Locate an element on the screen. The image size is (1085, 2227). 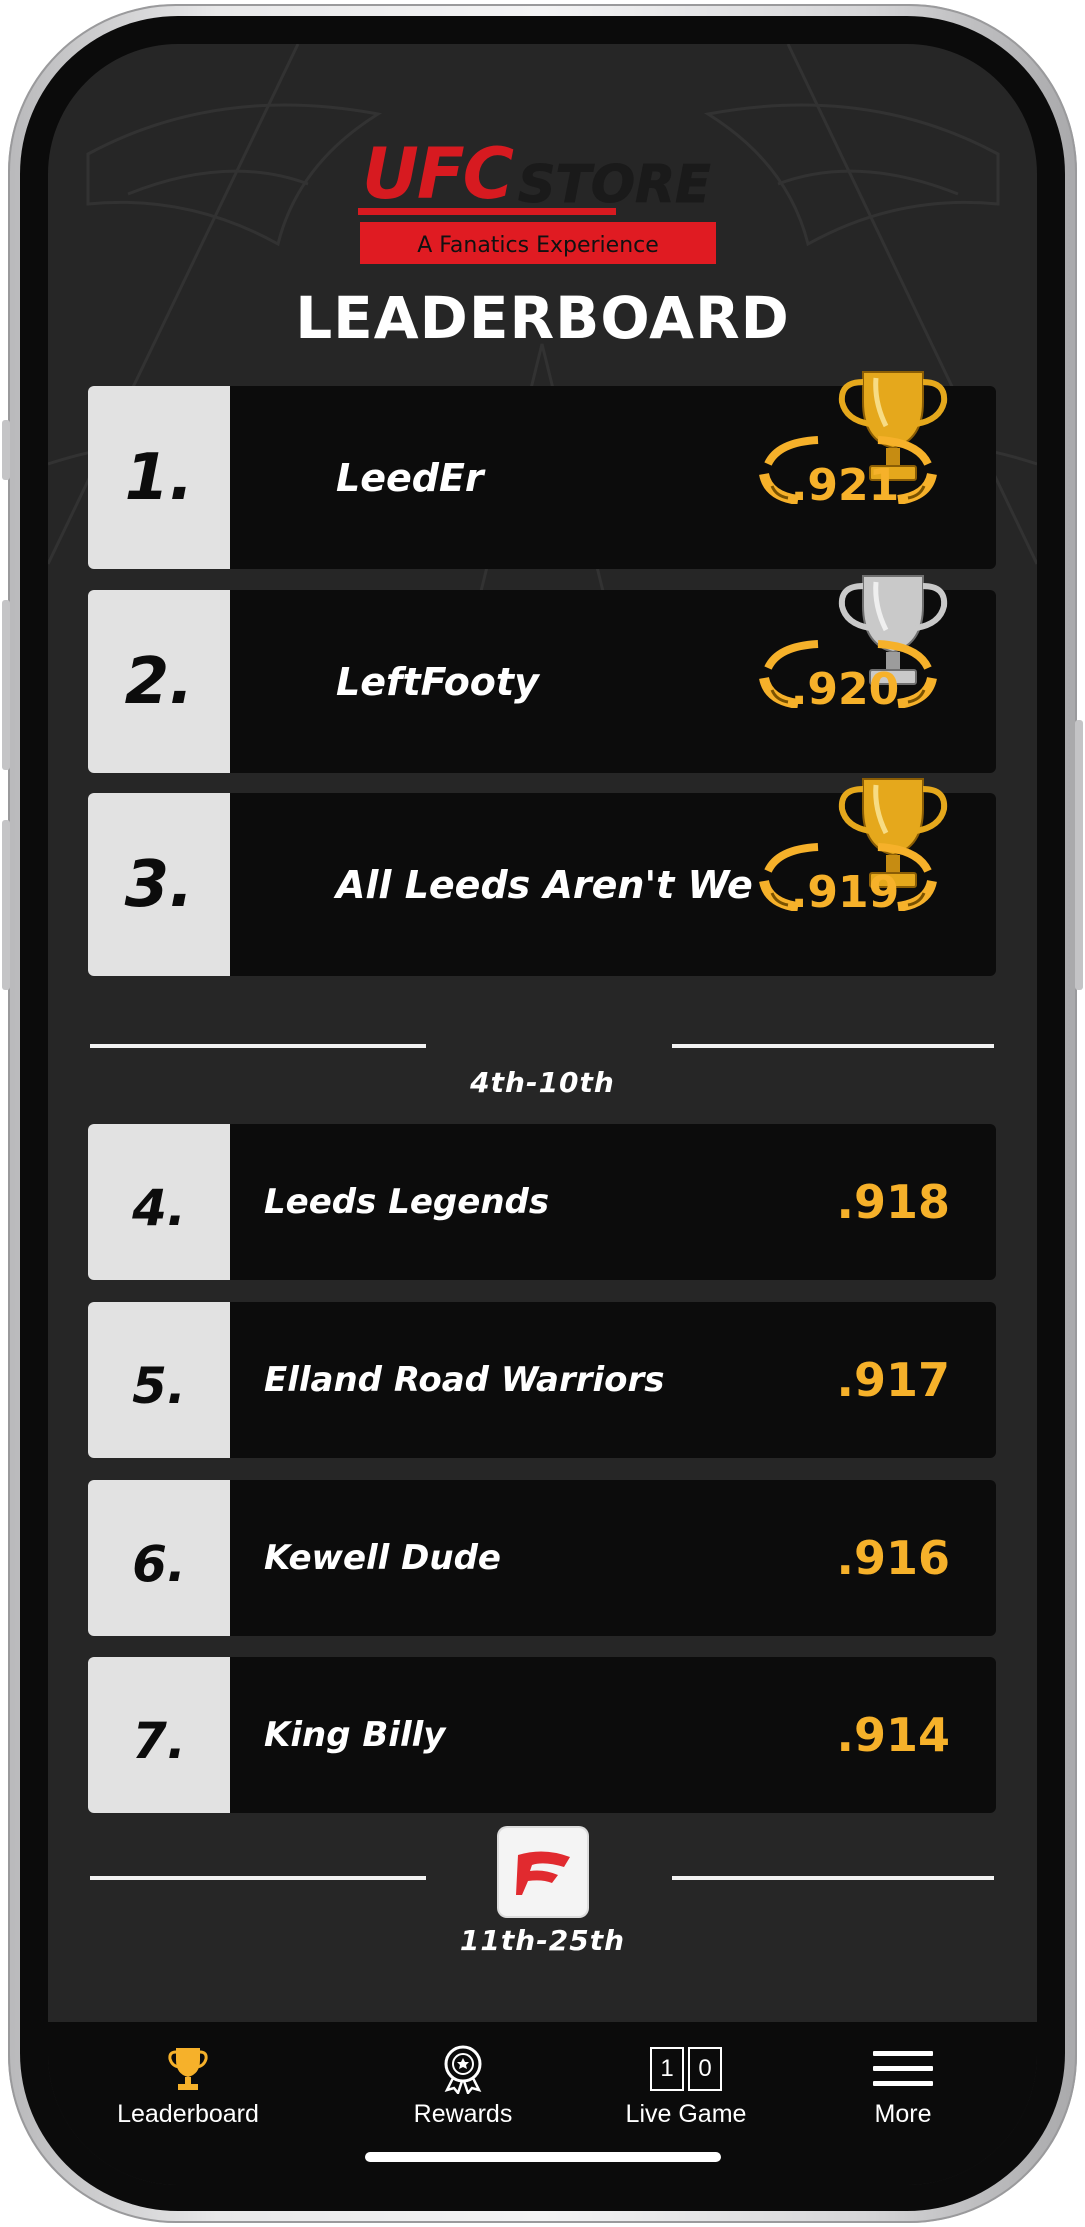
tab-label: Leaderboard is located at coordinates (188, 2114).